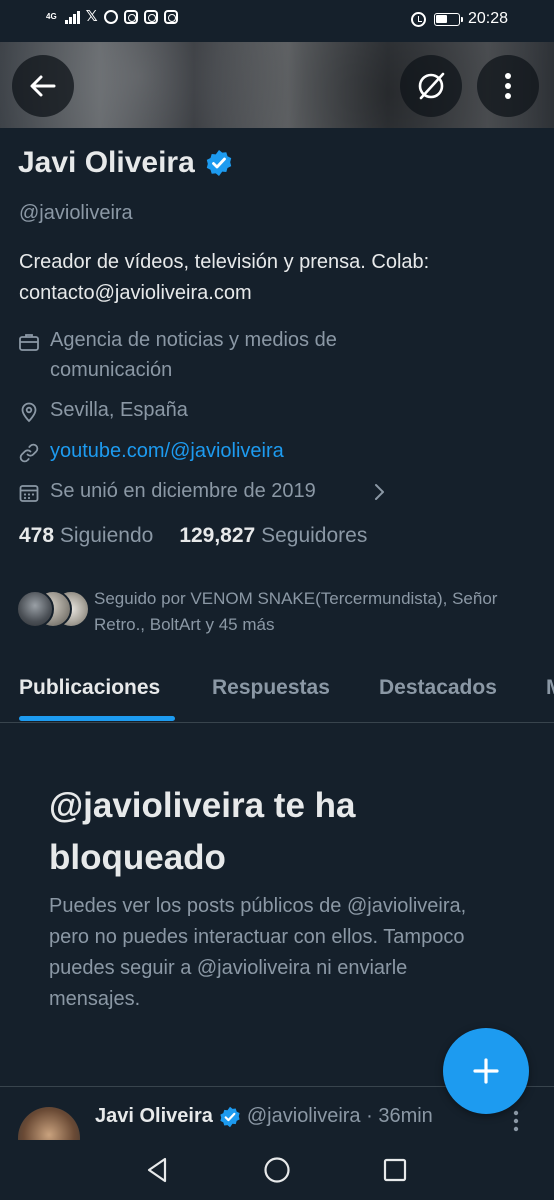 Image resolution: width=554 pixels, height=1200 pixels. I want to click on followers-link: 129,827 Seguidores, so click(273, 536).